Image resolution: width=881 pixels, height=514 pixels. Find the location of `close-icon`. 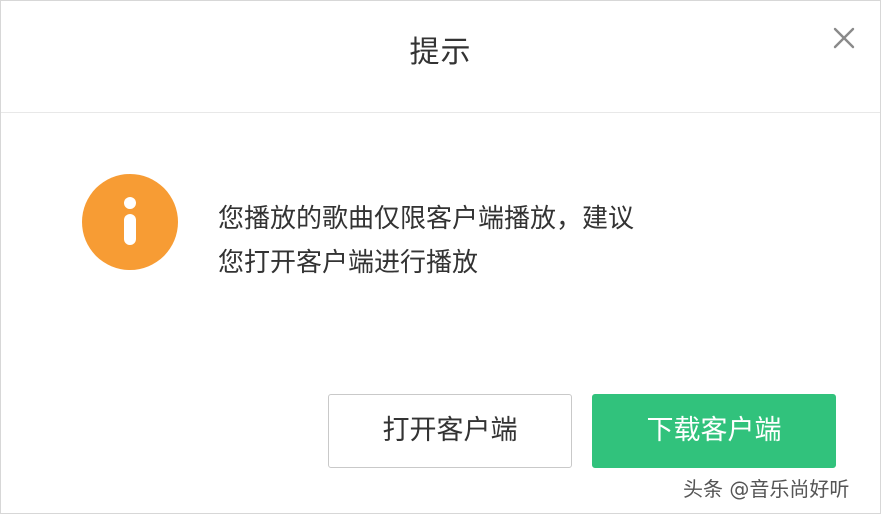

close-icon is located at coordinates (844, 38).